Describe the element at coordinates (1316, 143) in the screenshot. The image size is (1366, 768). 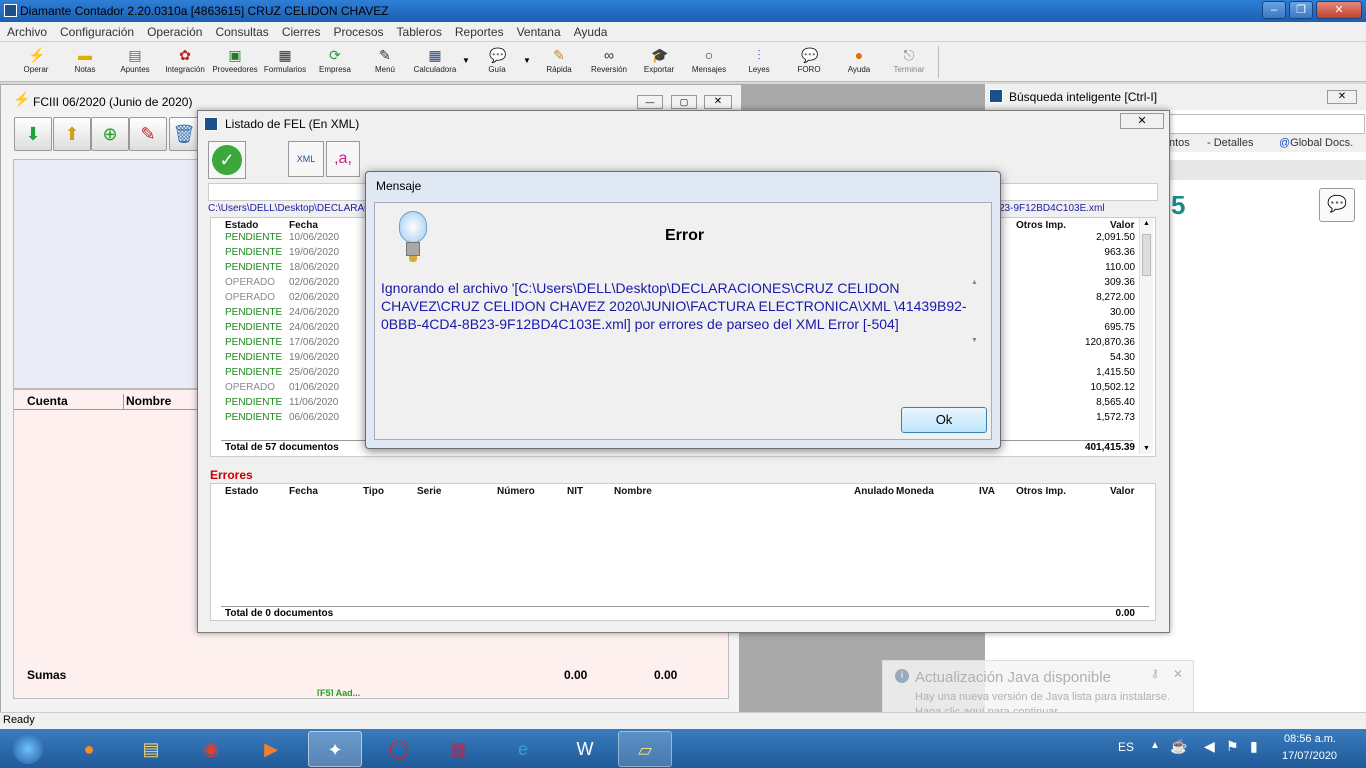
I see `tab-global-docs: @Global Docs.` at that location.